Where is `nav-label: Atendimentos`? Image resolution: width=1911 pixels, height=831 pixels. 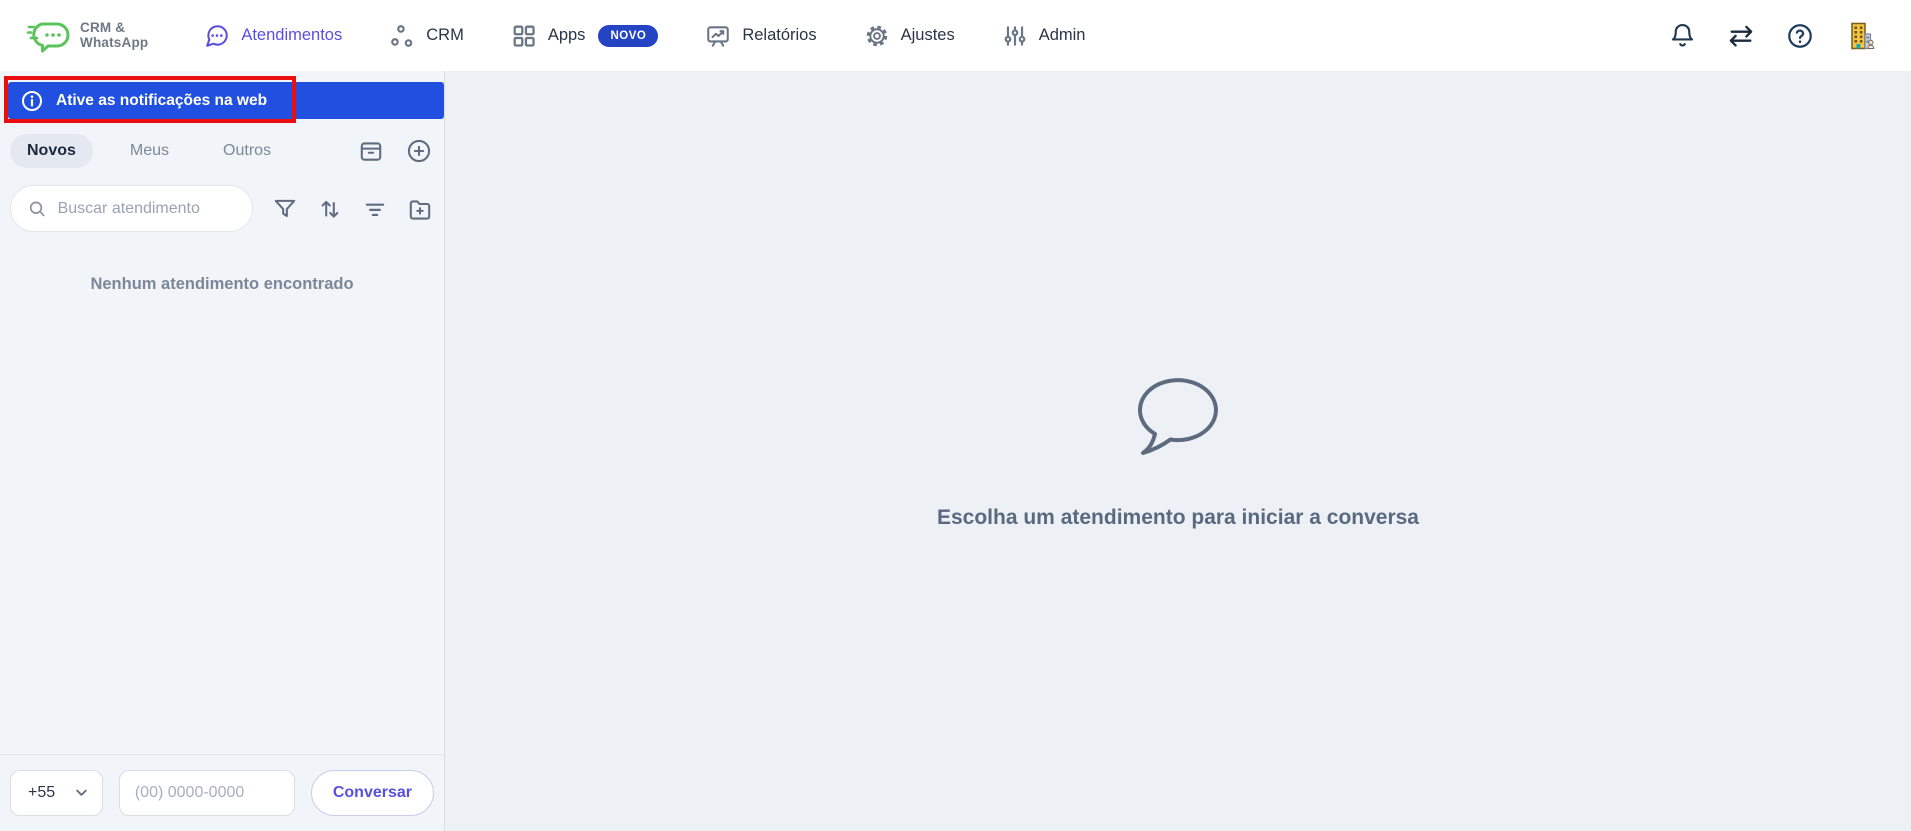
nav-label: Atendimentos is located at coordinates (292, 35).